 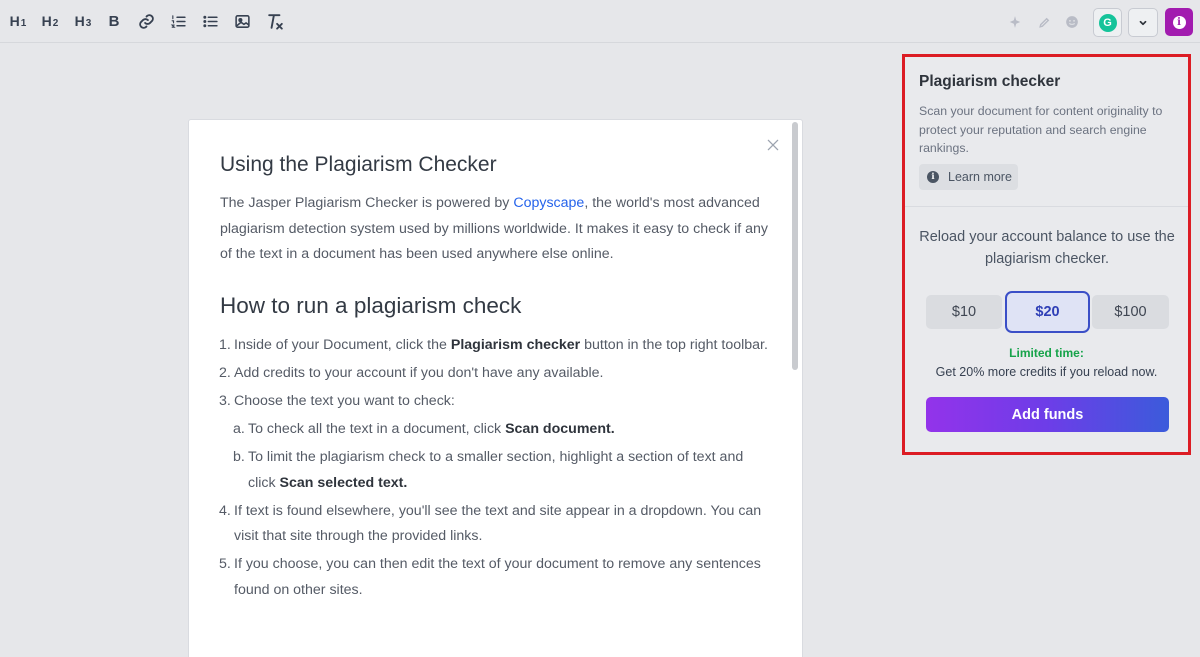 I want to click on scroll-thumb, so click(x=795, y=246).